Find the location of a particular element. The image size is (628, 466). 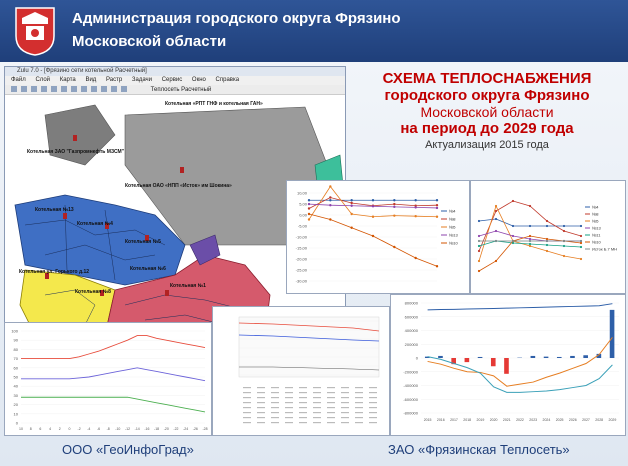

menu-map: Карта is located at coordinates (68, 80).